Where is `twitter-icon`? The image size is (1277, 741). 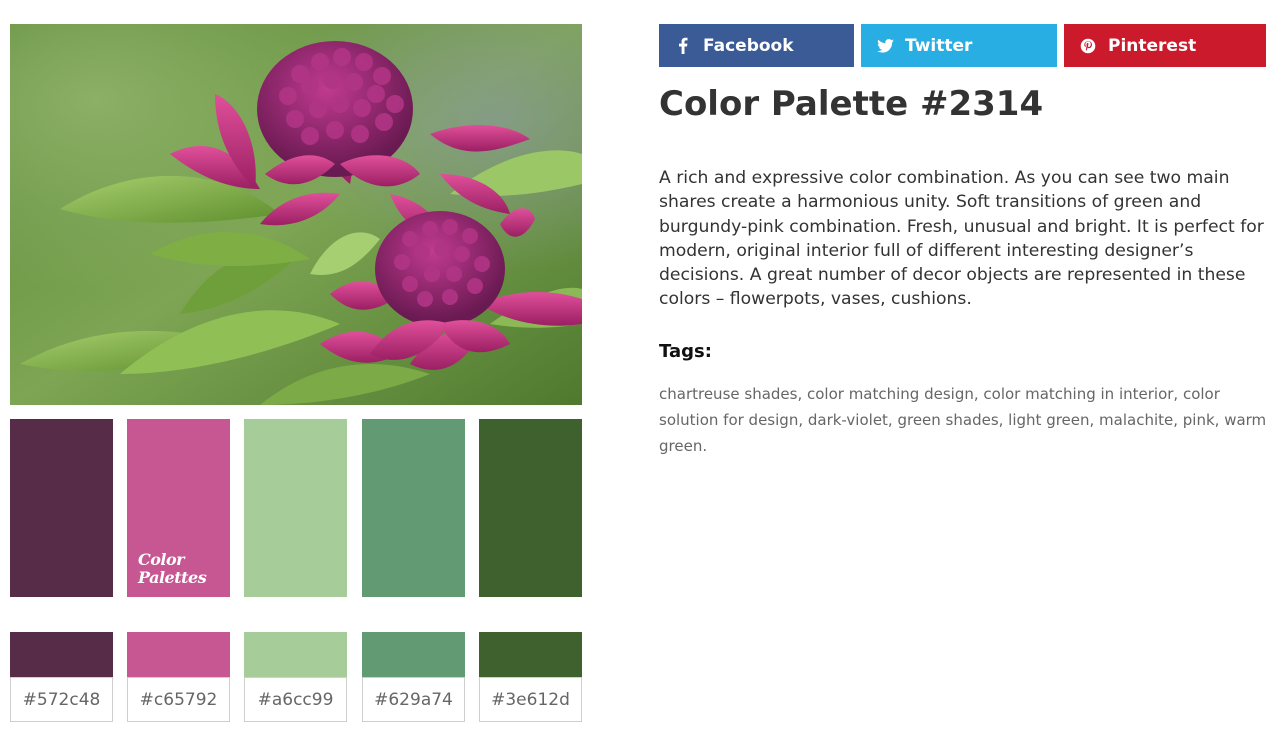
twitter-icon is located at coordinates (885, 46).